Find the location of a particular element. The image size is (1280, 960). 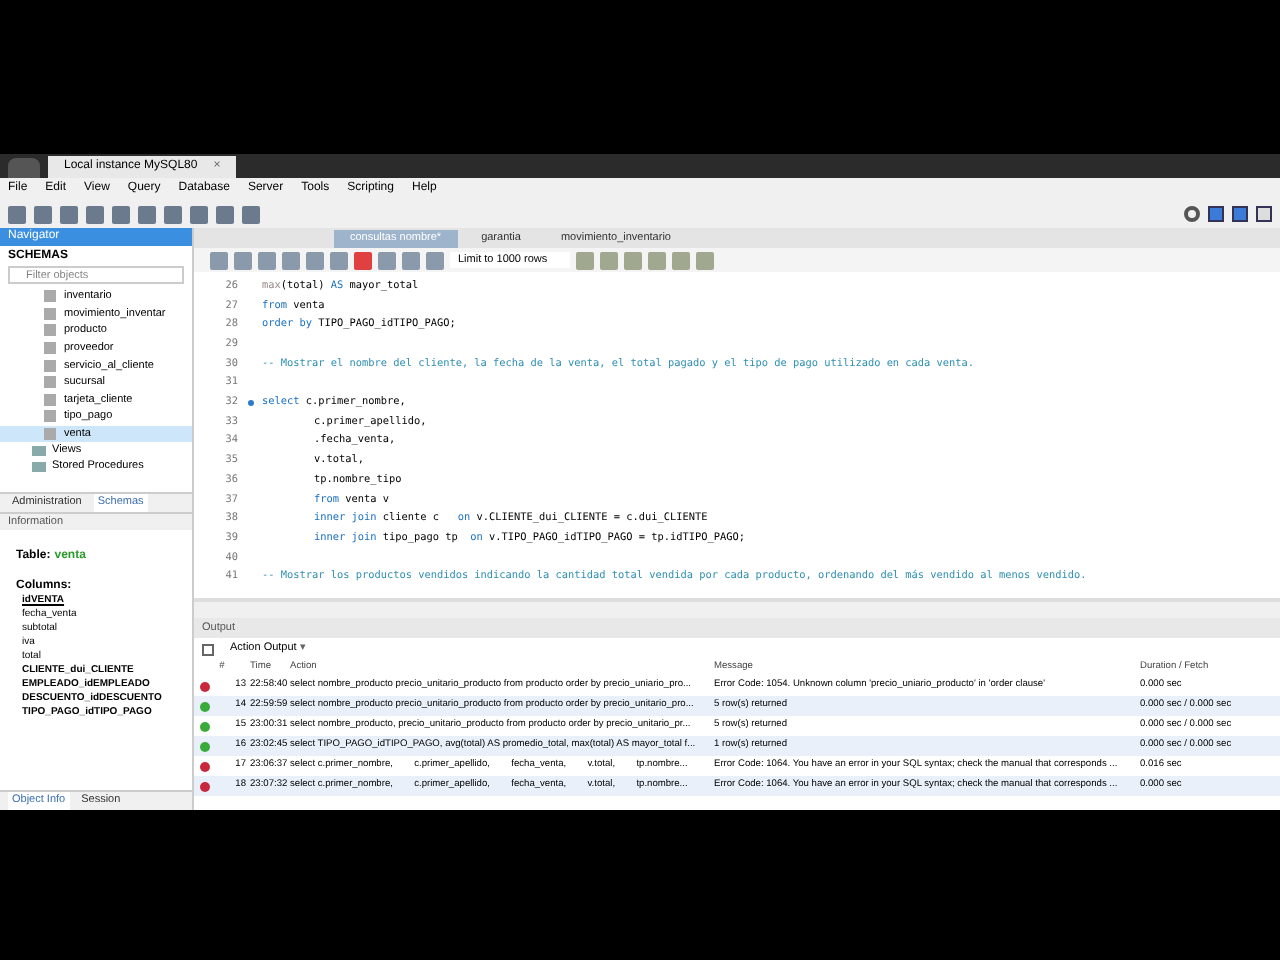

copy-icon is located at coordinates (208, 649).